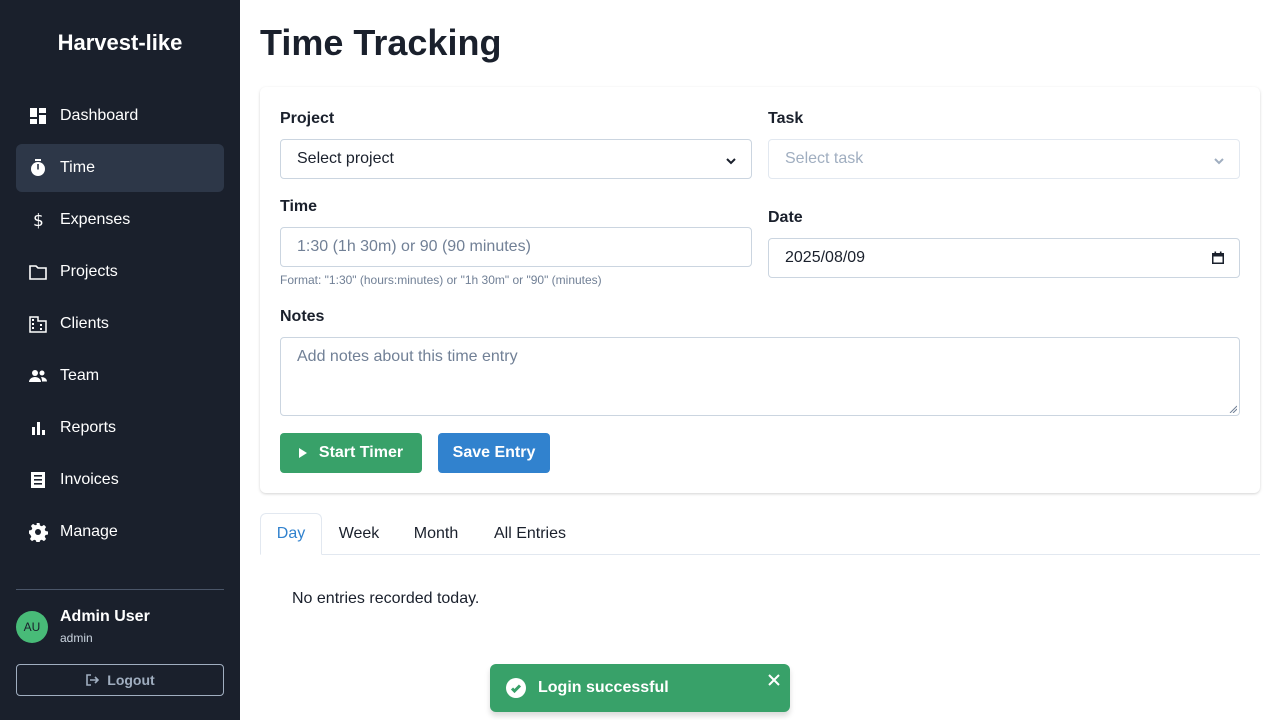  I want to click on sidebar-item-projects: Projects, so click(120, 272).